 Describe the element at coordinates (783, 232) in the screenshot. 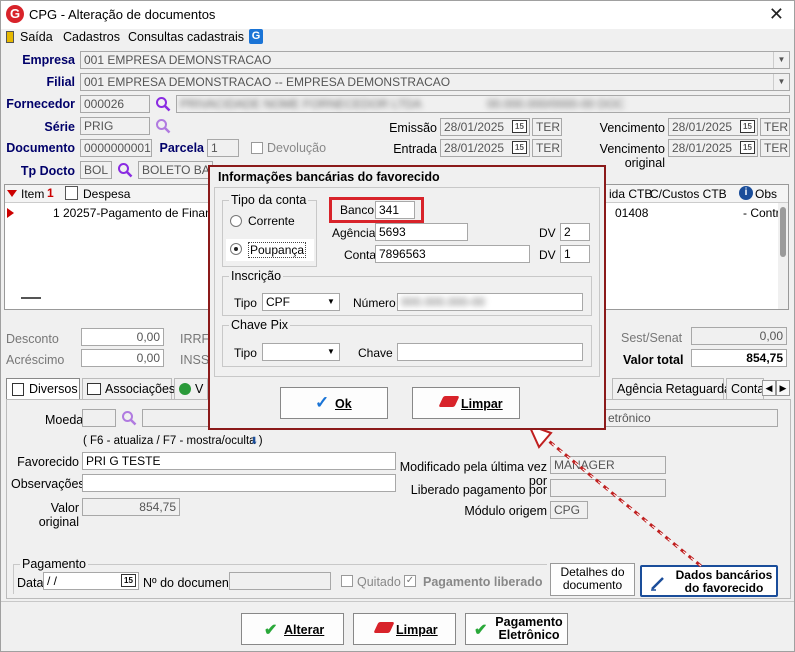

I see `scrollbar-thumb` at that location.